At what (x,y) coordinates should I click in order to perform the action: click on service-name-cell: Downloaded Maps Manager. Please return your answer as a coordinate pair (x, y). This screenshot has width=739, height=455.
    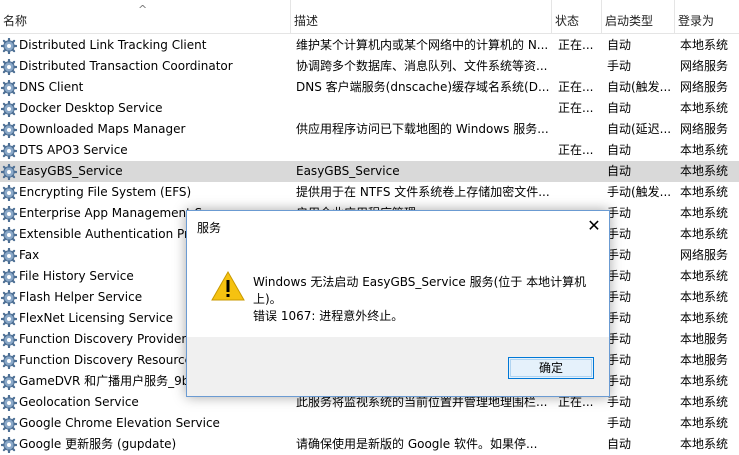
    Looking at the image, I should click on (145, 129).